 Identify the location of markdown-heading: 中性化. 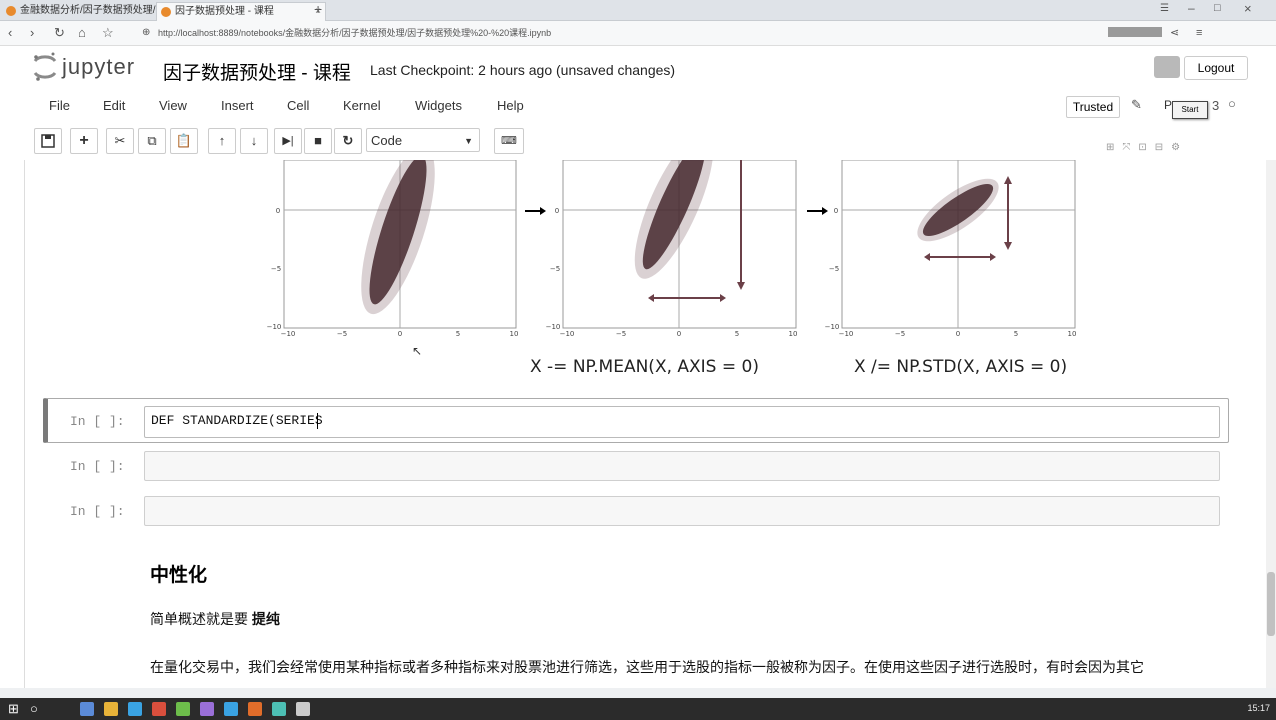
(179, 575).